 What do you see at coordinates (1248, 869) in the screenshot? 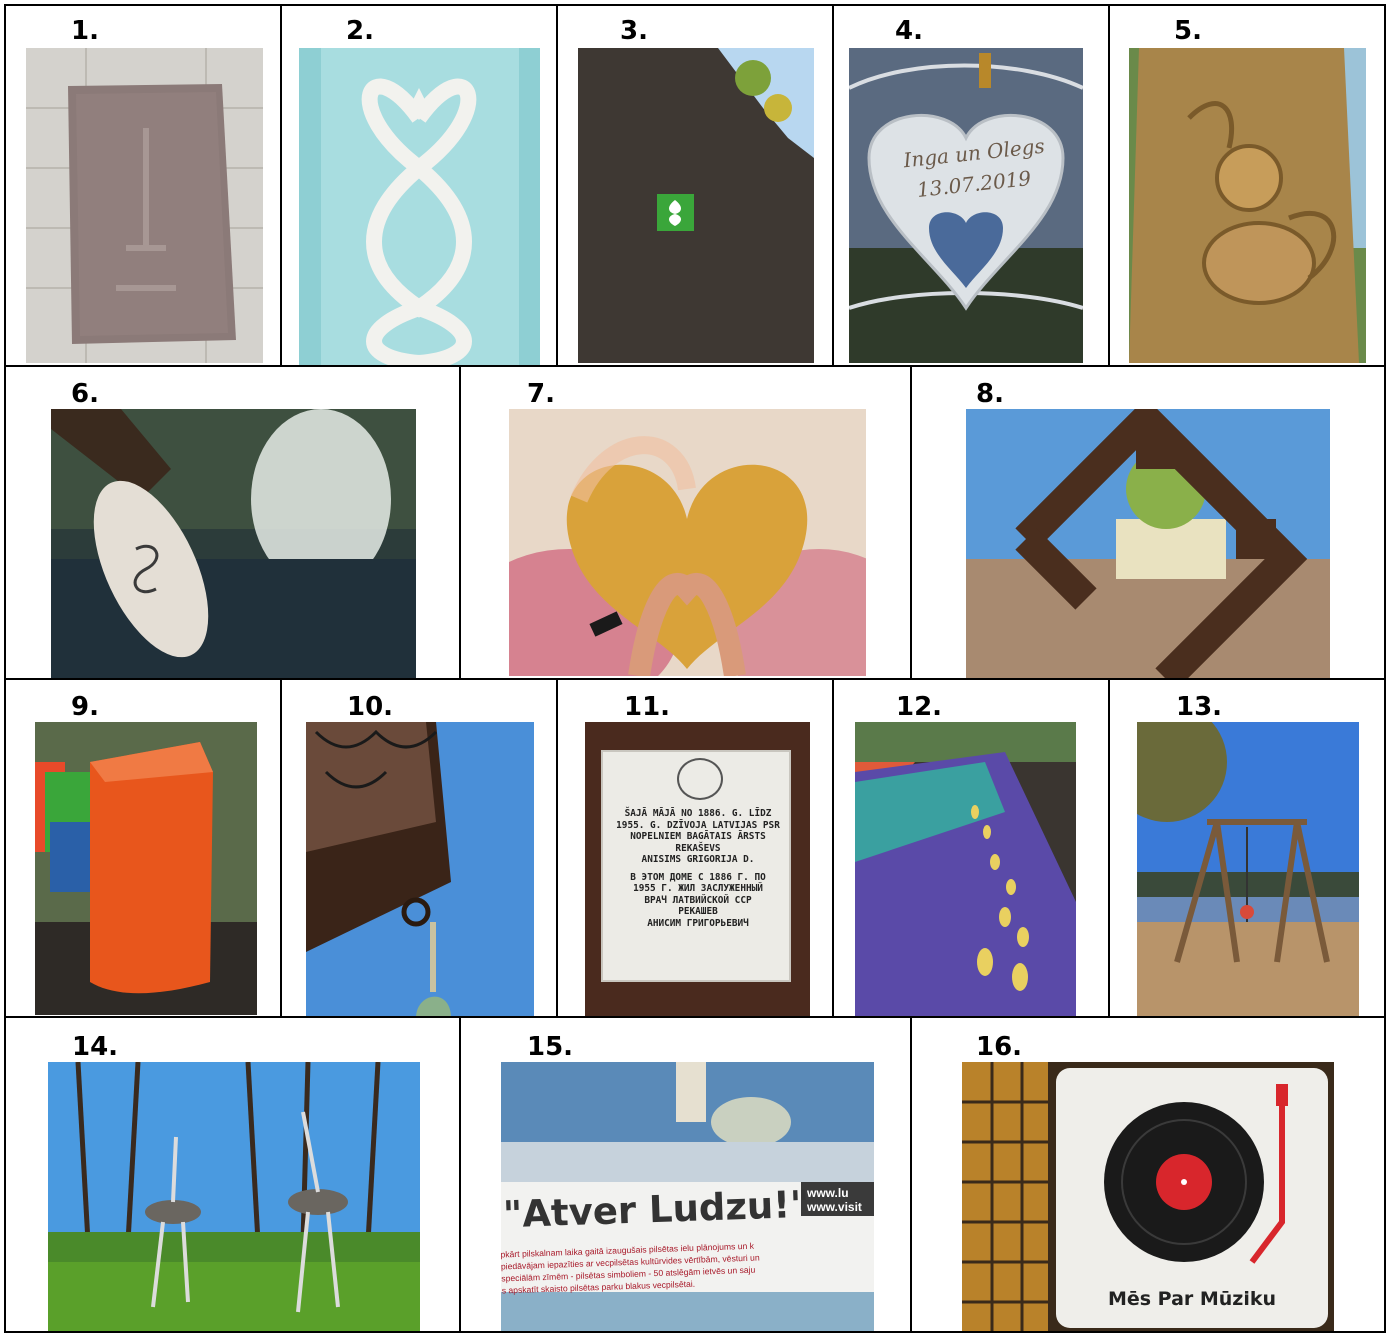
I see `photo-lakeside-swing` at bounding box center [1248, 869].